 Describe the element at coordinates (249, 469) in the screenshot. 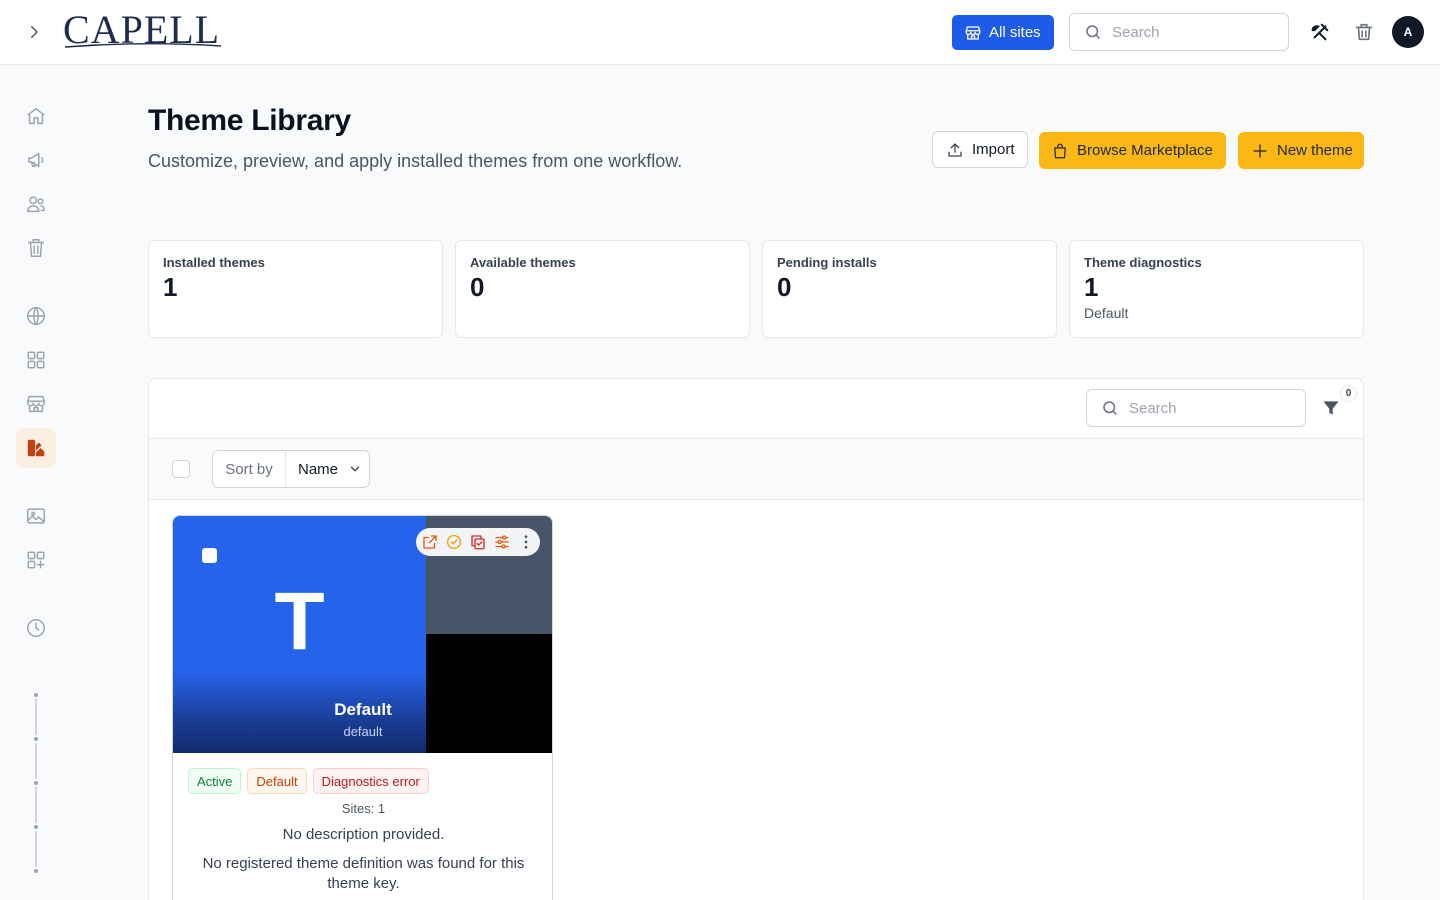

I see `sort-label: Sort by` at that location.